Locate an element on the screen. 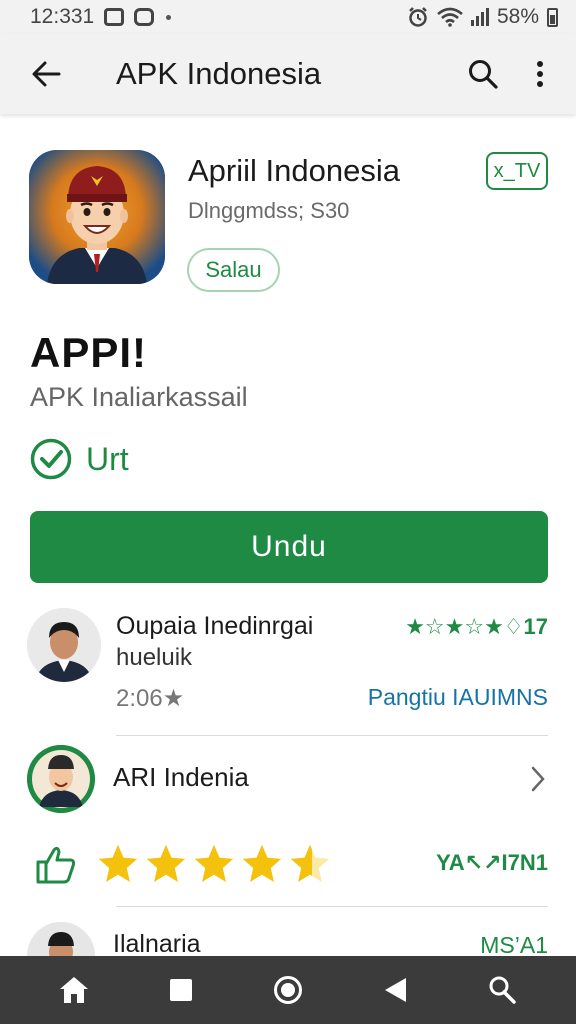 This screenshot has width=576, height=1024. battery-percent: 58% is located at coordinates (517, 16).